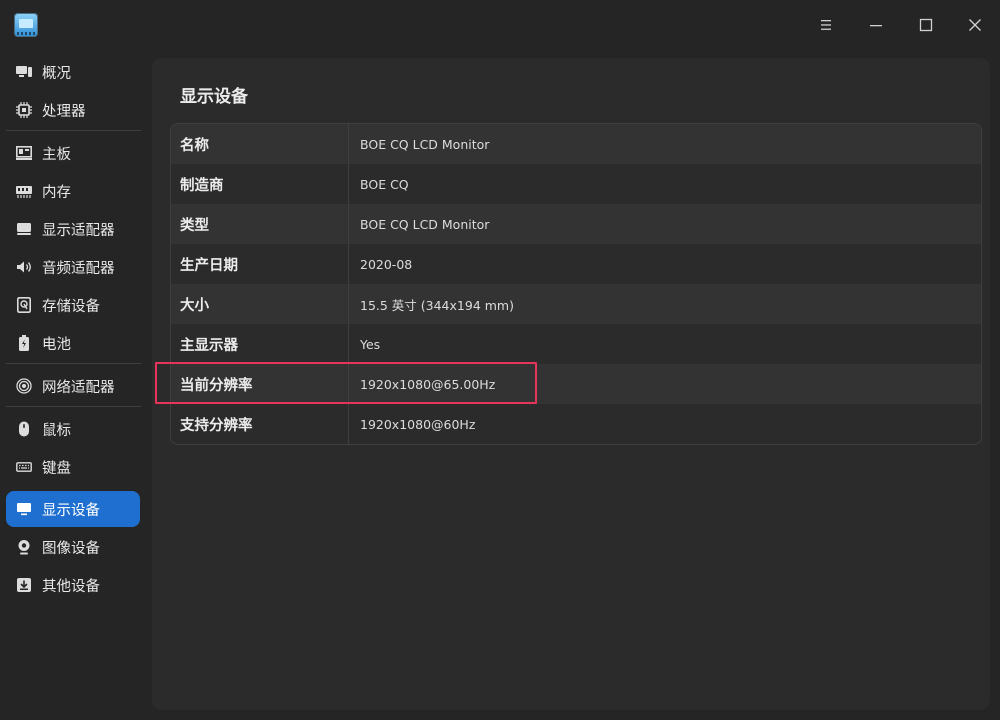  Describe the element at coordinates (576, 424) in the screenshot. I see `table-row: 支持分辨率 1920x1080@60Hz` at that location.